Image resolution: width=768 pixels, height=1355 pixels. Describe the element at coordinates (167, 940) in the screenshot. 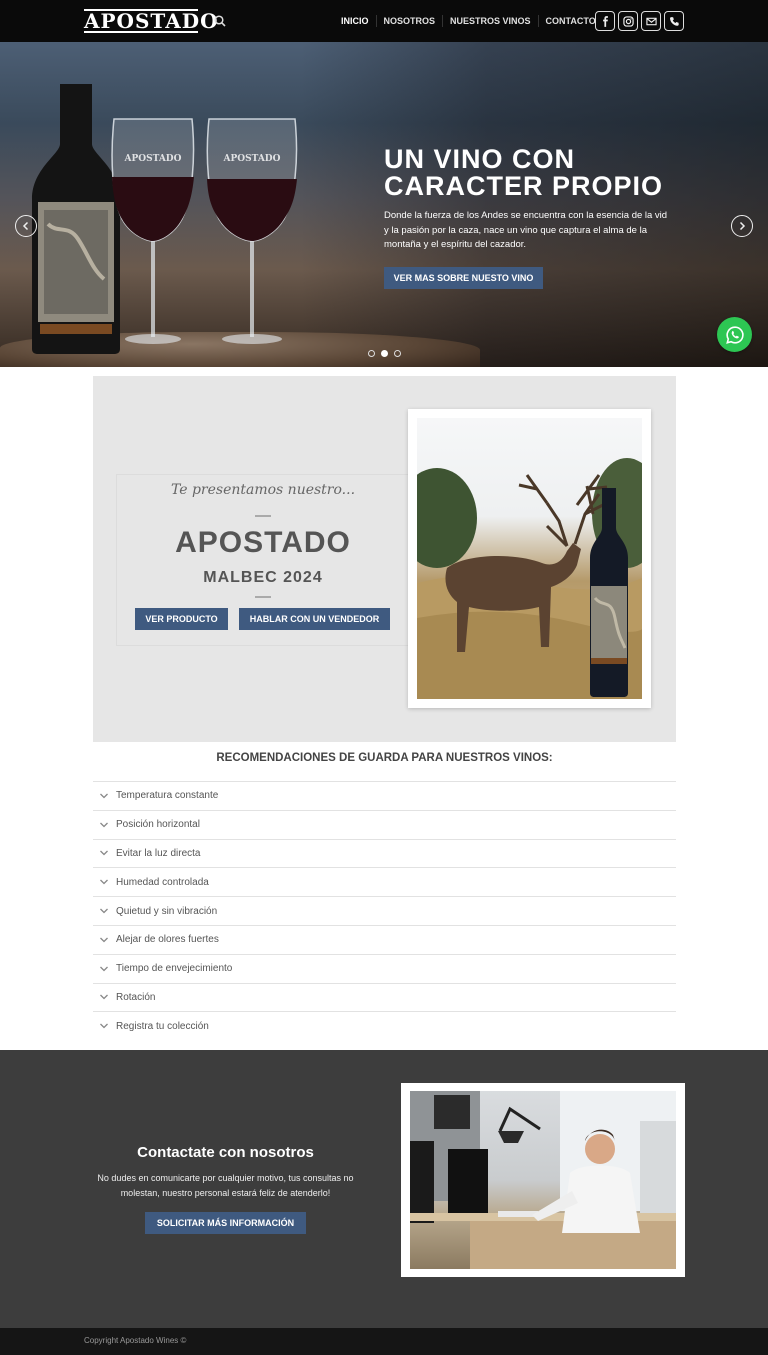

I see `accordion-label: Alejar de olores fuertes` at that location.